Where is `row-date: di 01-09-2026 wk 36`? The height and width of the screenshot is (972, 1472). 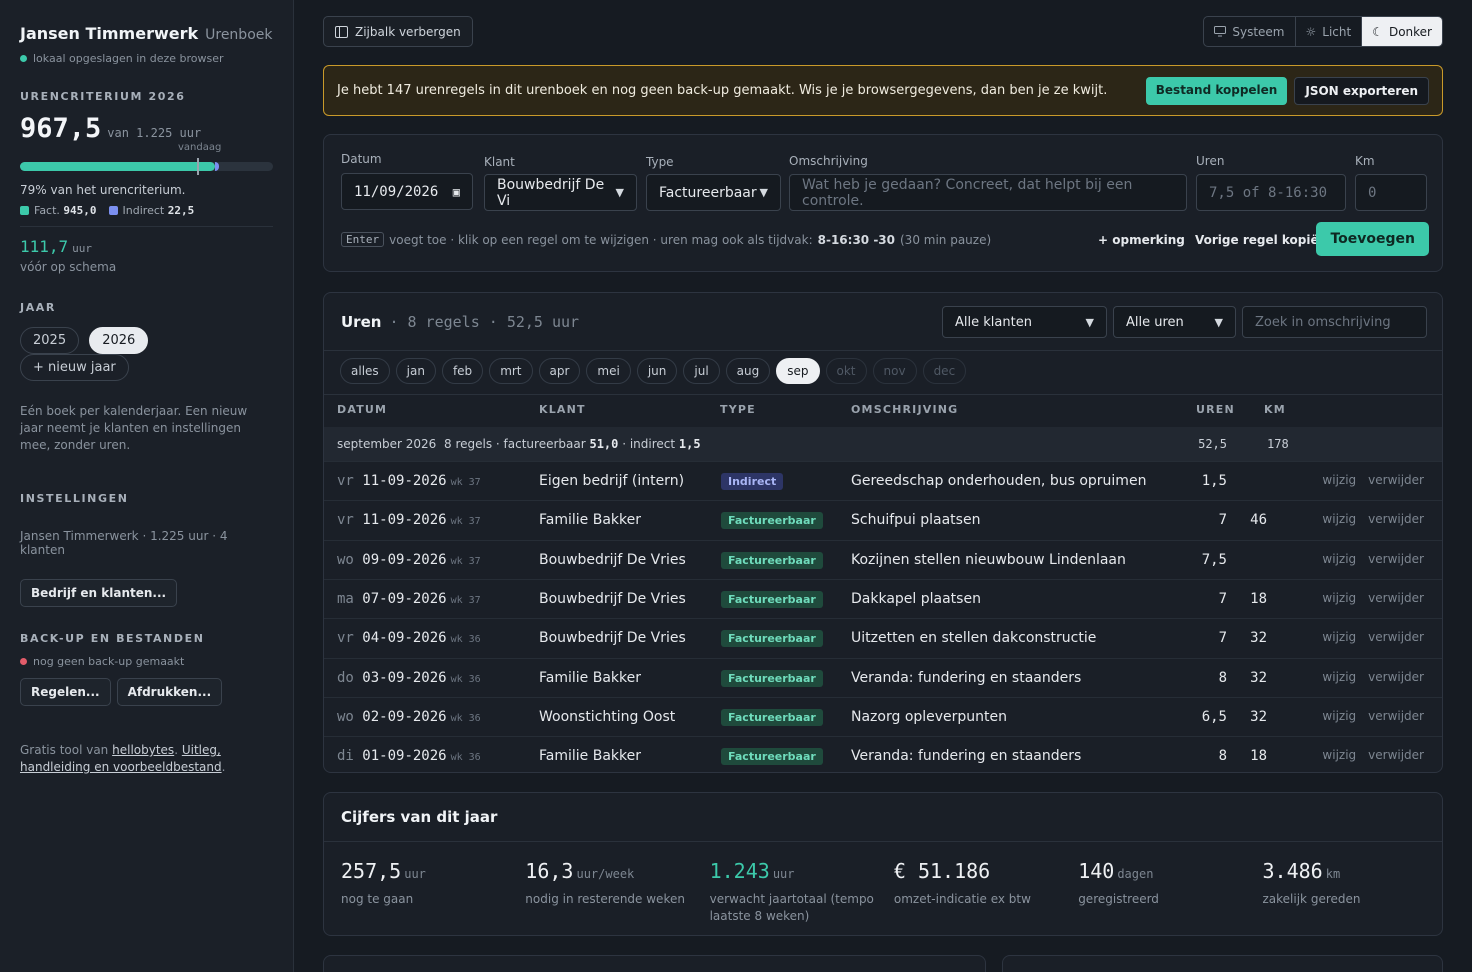
row-date: di 01-09-2026 wk 36 is located at coordinates (409, 756).